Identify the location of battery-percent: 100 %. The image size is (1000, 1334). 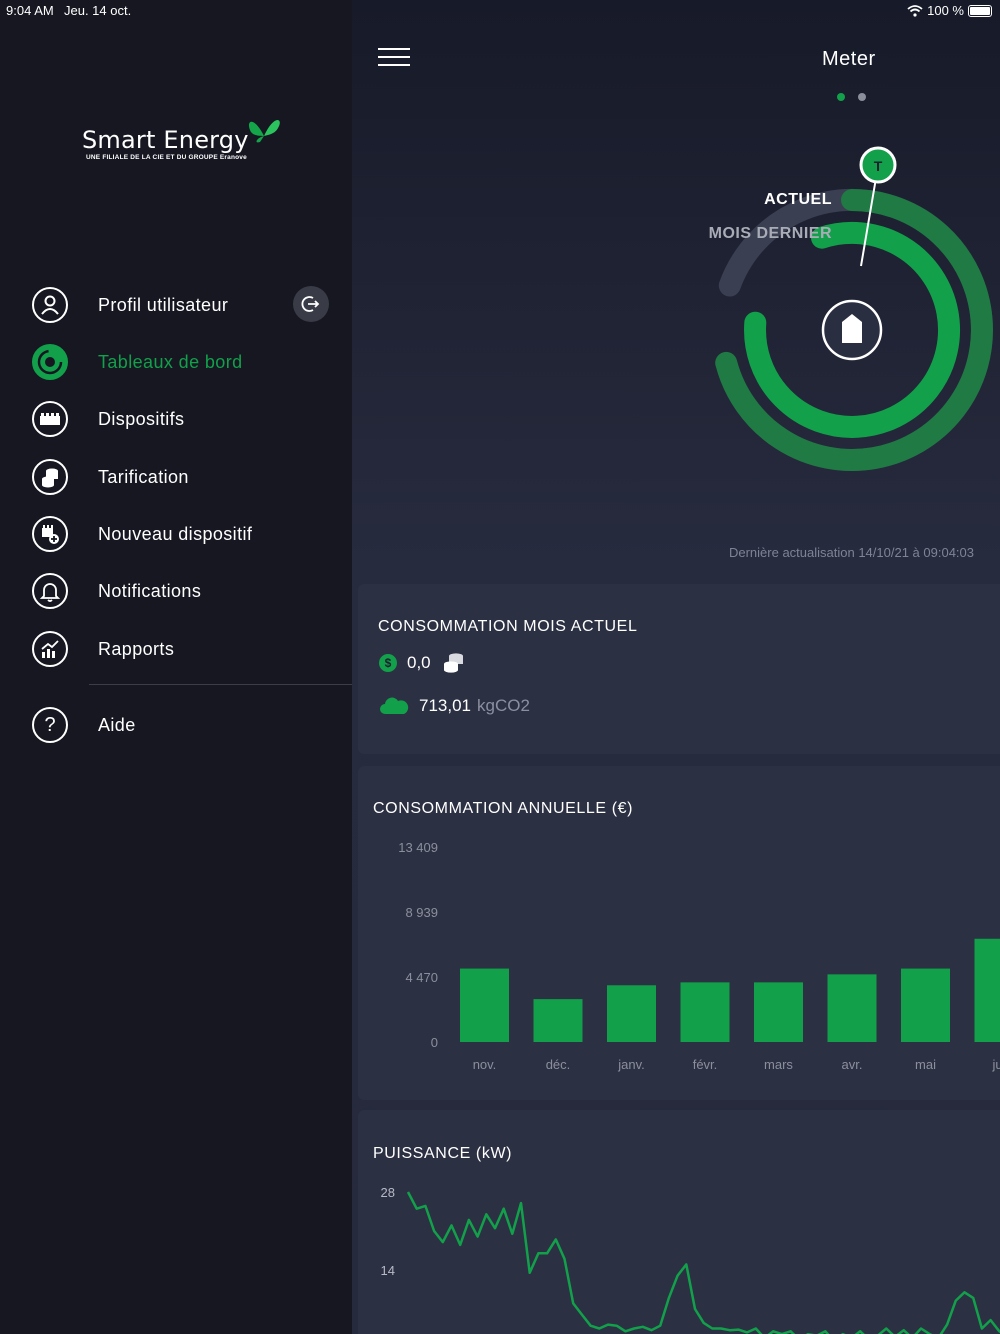
(945, 10).